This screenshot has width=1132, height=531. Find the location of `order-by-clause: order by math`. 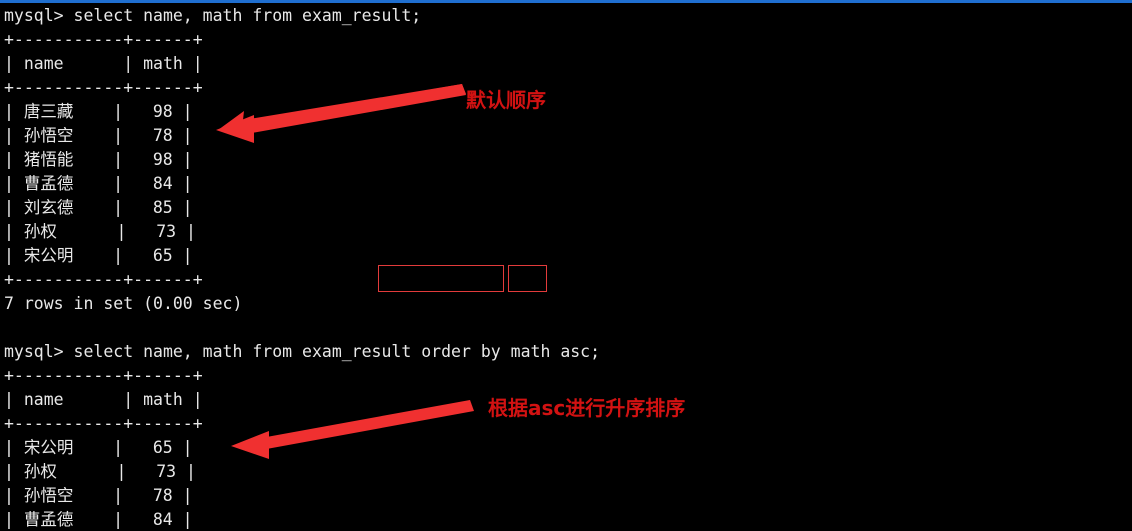

order-by-clause: order by math is located at coordinates (491, 351).